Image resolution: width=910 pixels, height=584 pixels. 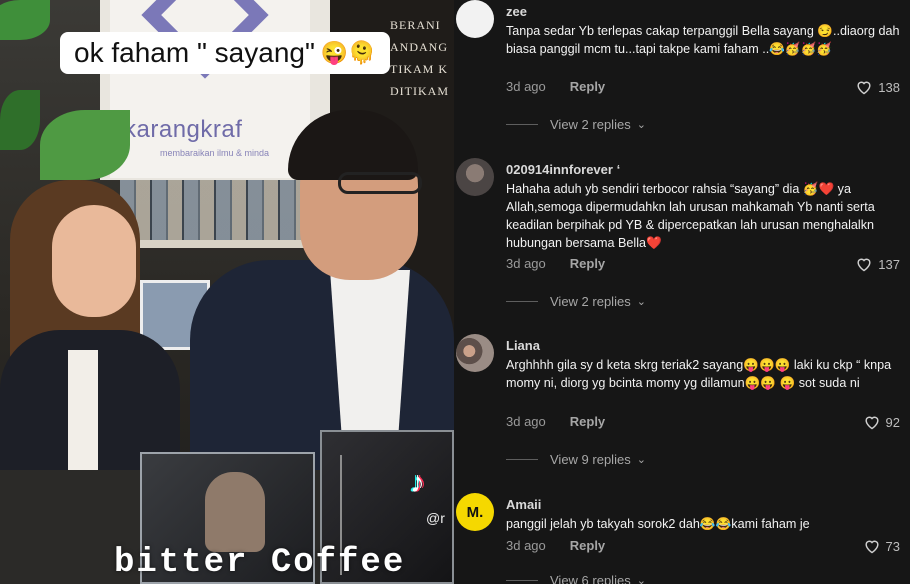 What do you see at coordinates (892, 546) in the screenshot?
I see `like-count: 73` at bounding box center [892, 546].